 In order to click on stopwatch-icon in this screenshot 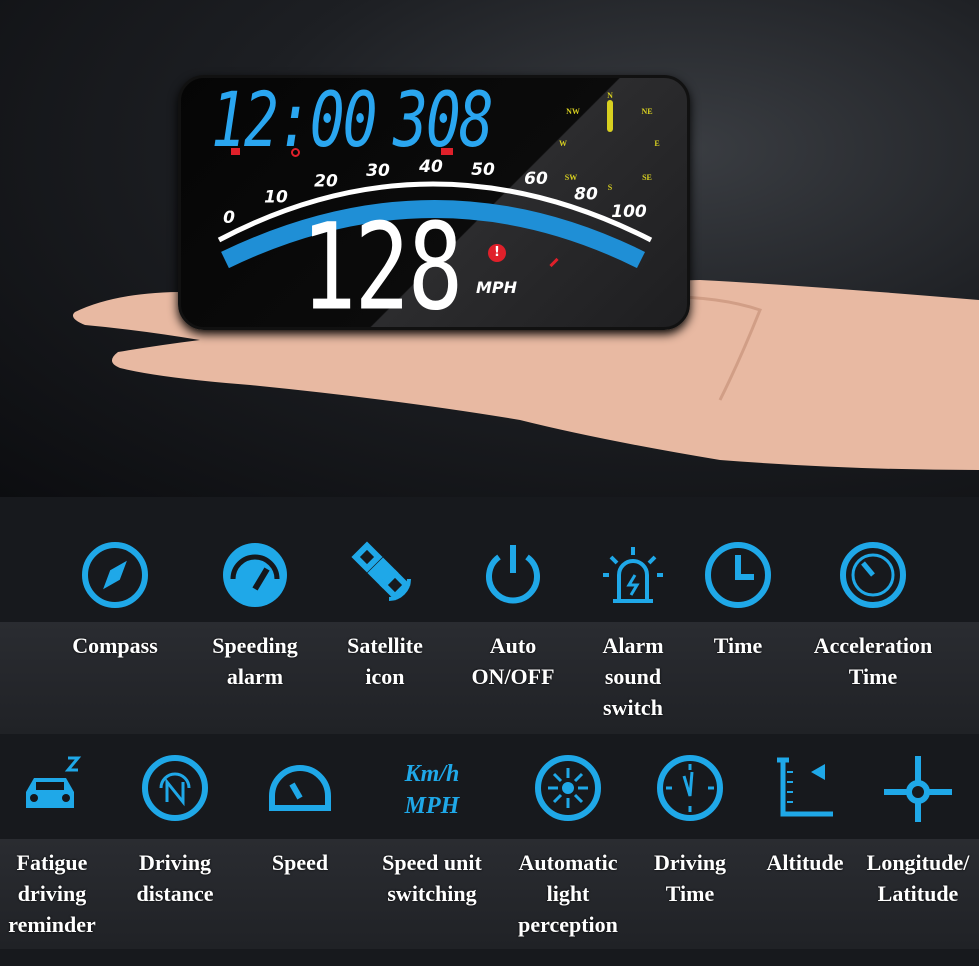, I will do `click(690, 788)`.